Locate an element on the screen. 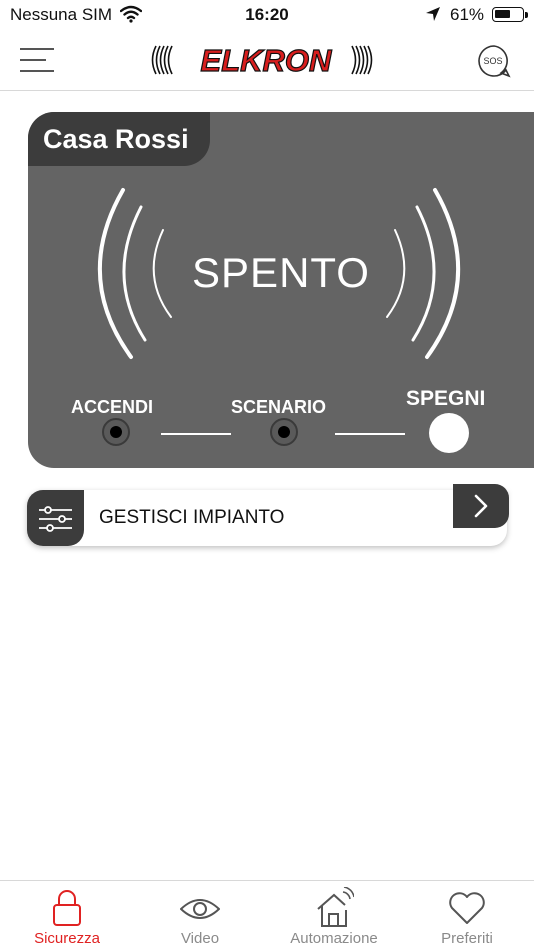 The width and height of the screenshot is (534, 951). mode-scenario-button is located at coordinates (284, 432).